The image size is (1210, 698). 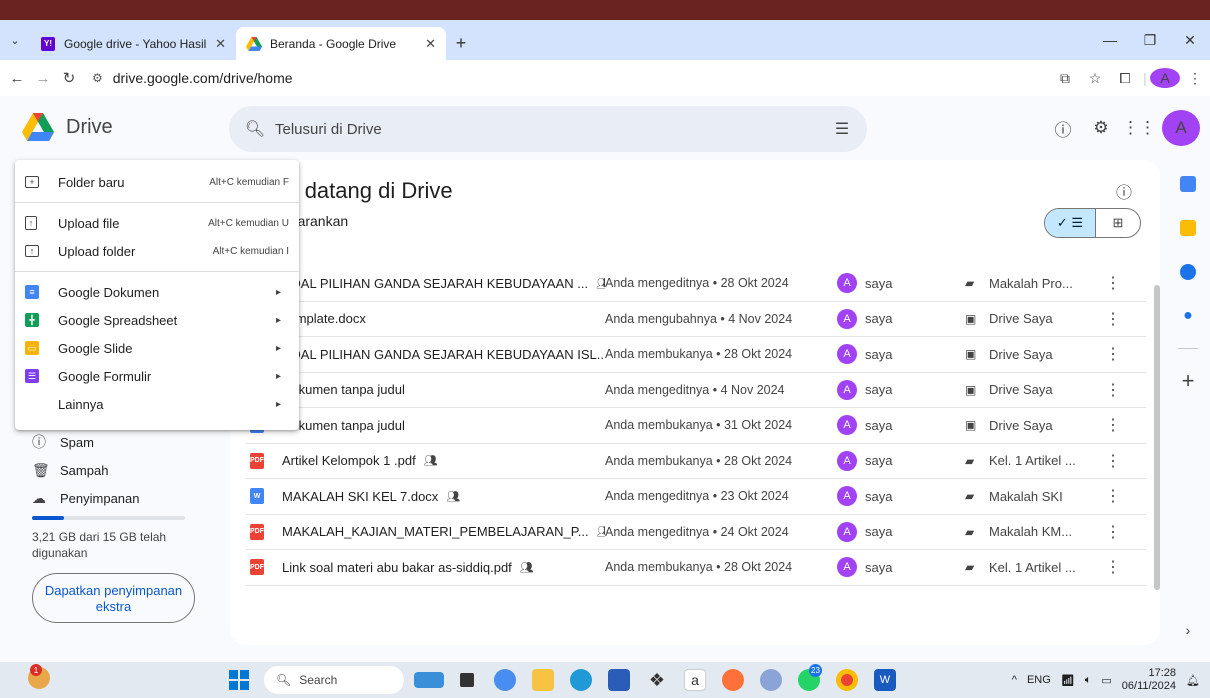 What do you see at coordinates (443, 460) in the screenshot?
I see `file-name: Artikel Kelompok 1 .pdf 👥︎` at bounding box center [443, 460].